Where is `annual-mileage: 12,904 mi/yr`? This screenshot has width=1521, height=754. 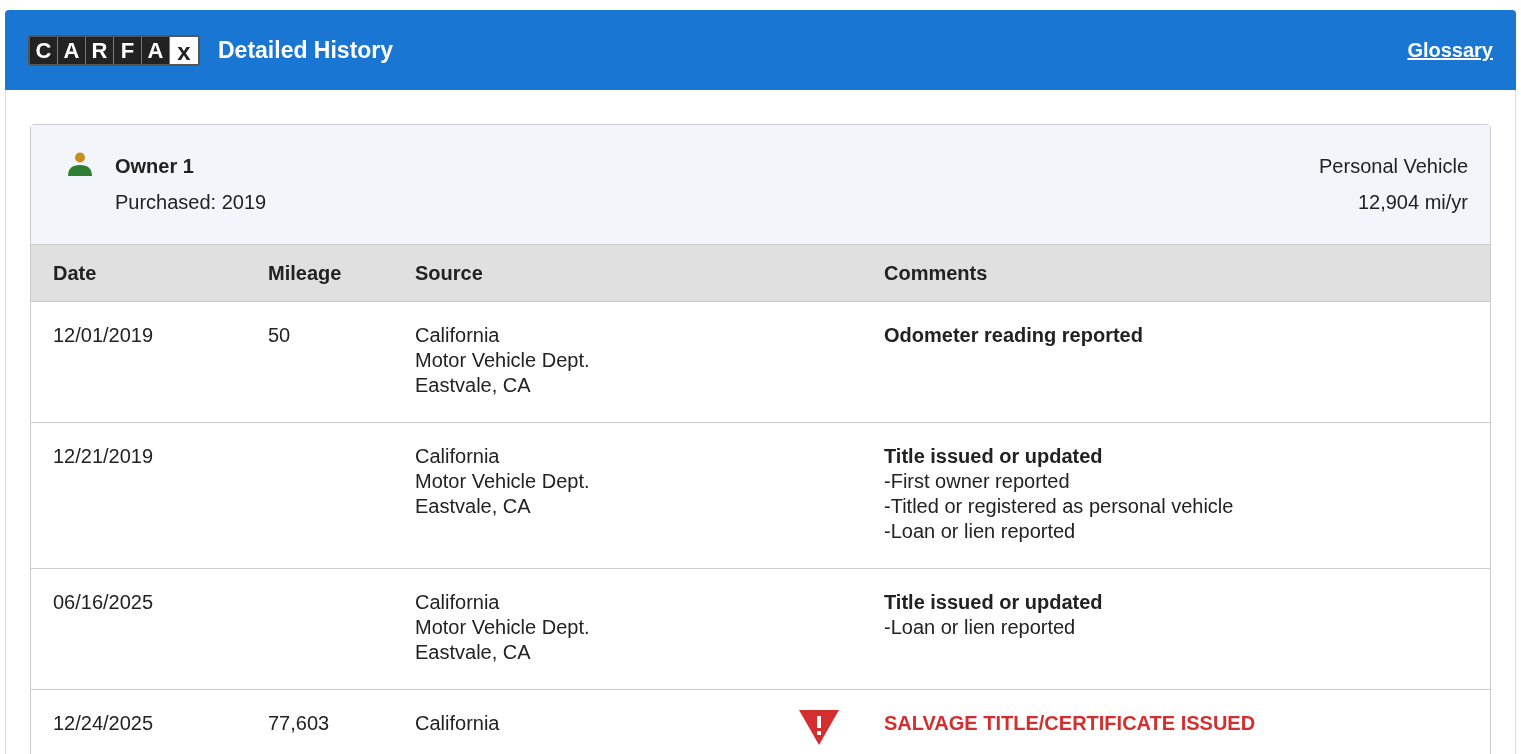 annual-mileage: 12,904 mi/yr is located at coordinates (1412, 202).